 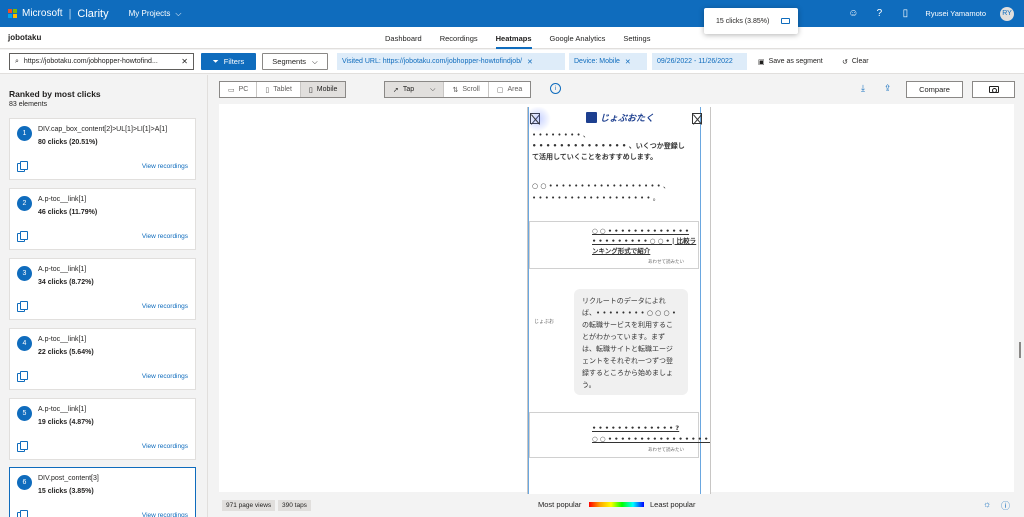 What do you see at coordinates (323, 89) in the screenshot?
I see `device-mobile-button: ▯ Mobile` at bounding box center [323, 89].